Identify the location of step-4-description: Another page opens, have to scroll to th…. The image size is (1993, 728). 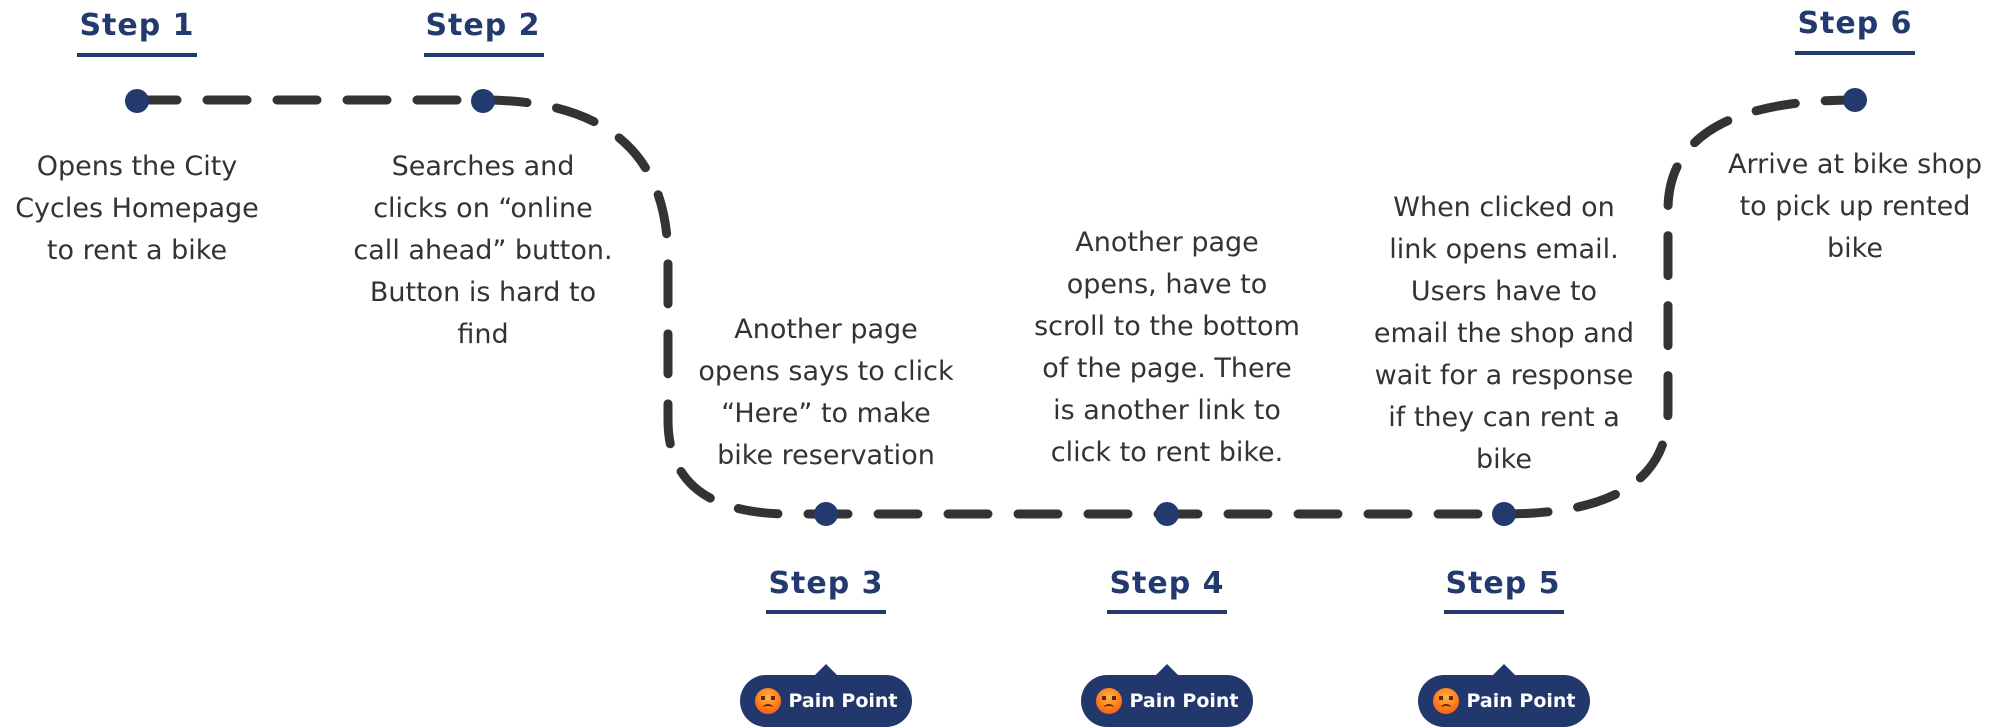
(1167, 348).